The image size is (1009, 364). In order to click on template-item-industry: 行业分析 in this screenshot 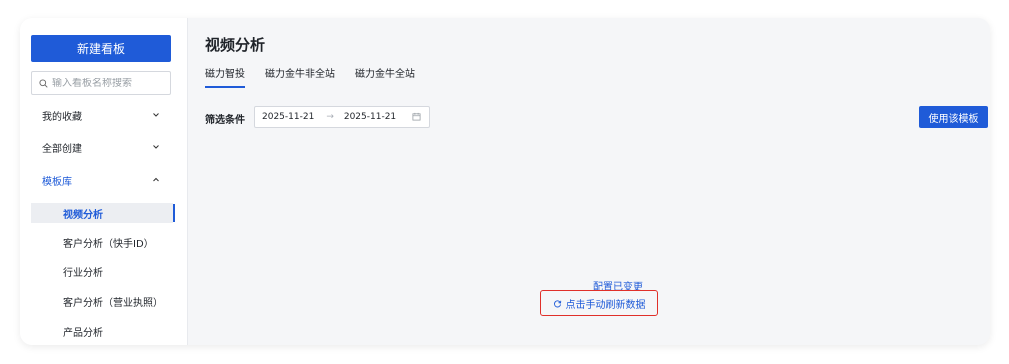, I will do `click(102, 271)`.